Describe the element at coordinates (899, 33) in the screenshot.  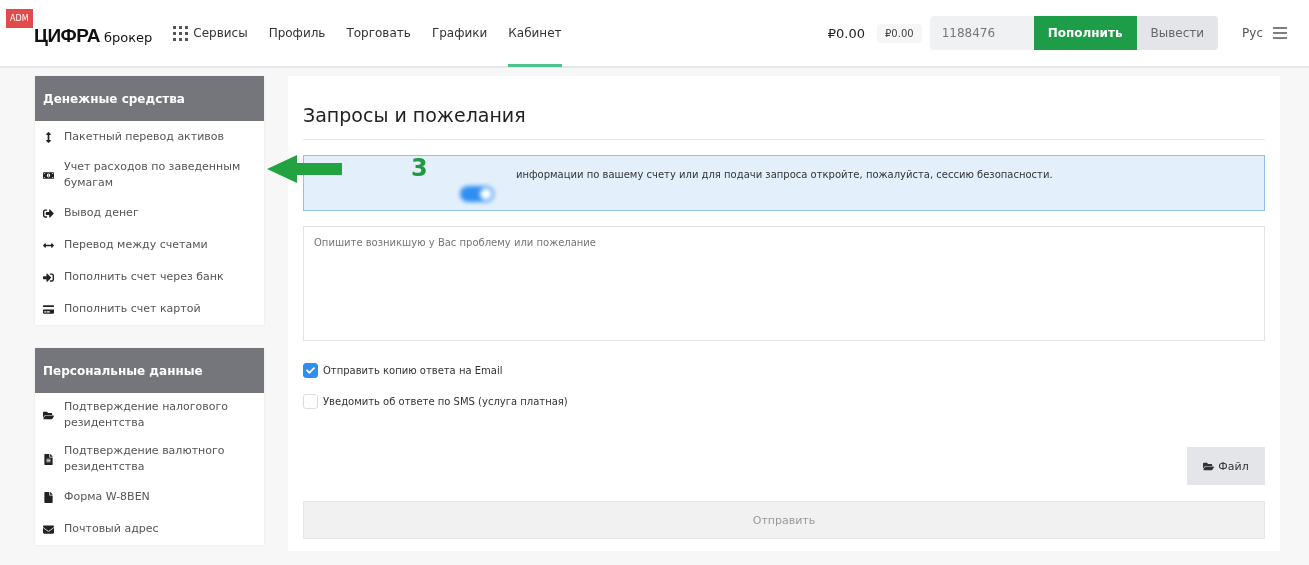
I see `balance-chip: ₽0.00` at that location.